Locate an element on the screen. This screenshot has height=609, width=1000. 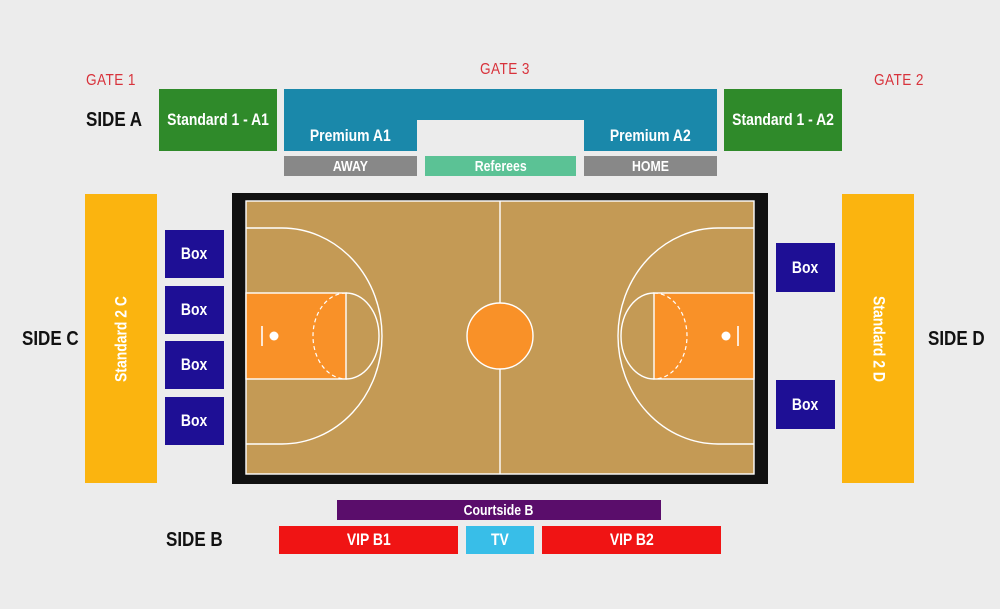
section-box-c3: Box is located at coordinates (194, 365).